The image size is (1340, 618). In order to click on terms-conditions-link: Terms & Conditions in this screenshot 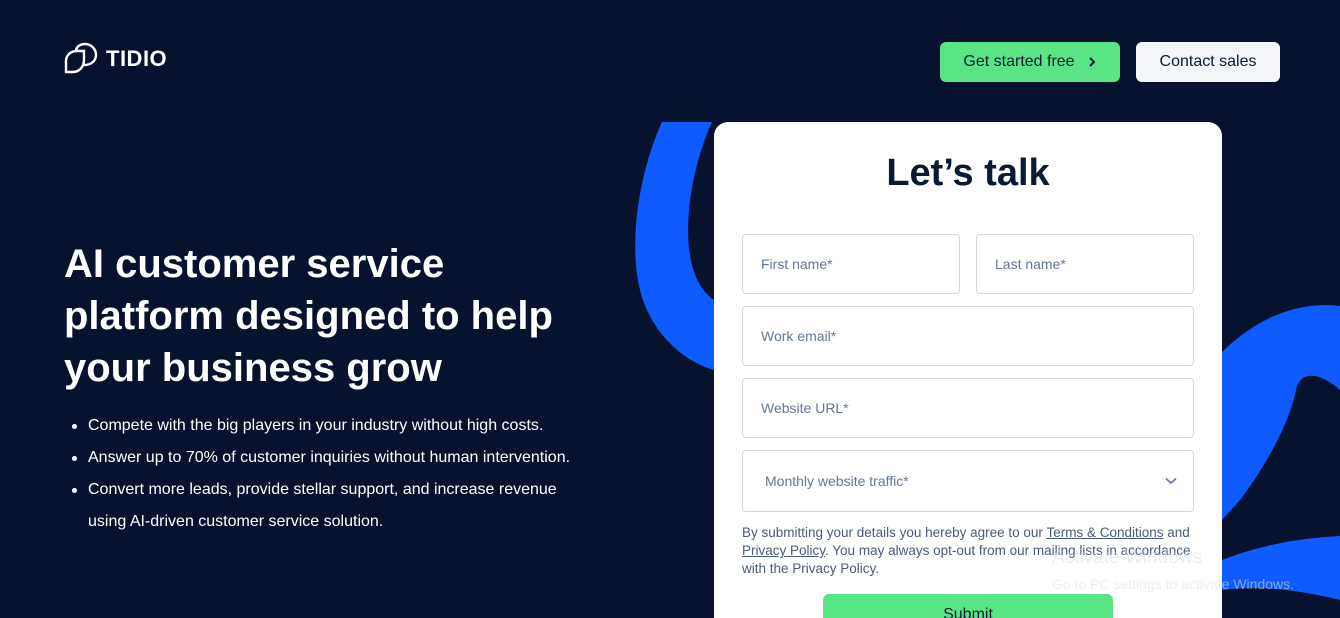, I will do `click(1104, 532)`.